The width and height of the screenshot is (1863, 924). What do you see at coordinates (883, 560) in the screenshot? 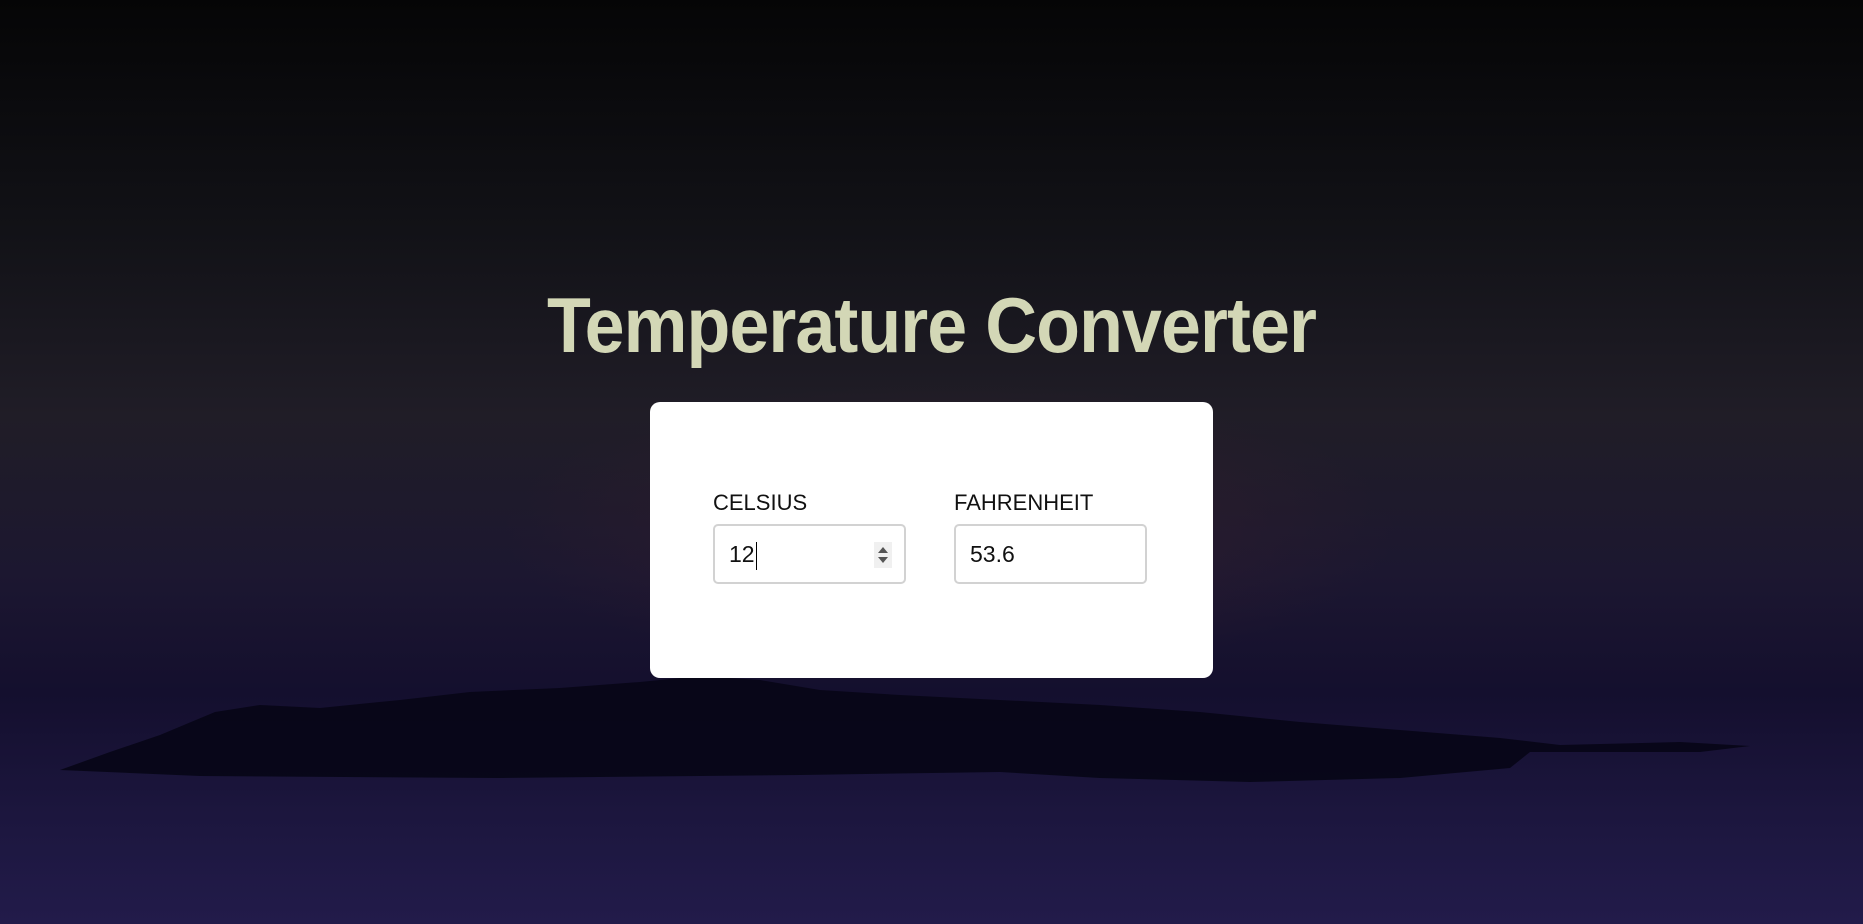
I see `spinner-down-icon` at bounding box center [883, 560].